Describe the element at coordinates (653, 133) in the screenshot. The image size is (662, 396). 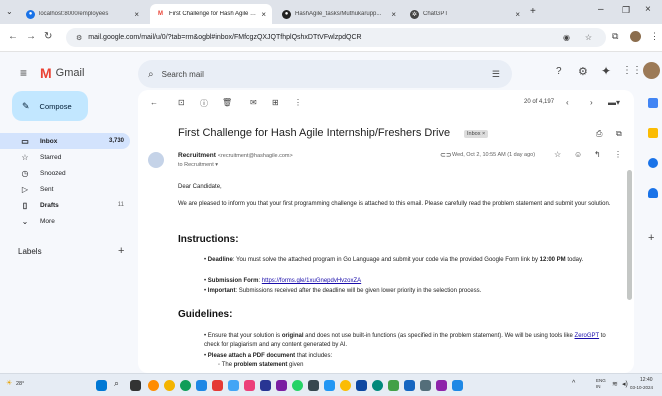
I see `keep-icon` at that location.